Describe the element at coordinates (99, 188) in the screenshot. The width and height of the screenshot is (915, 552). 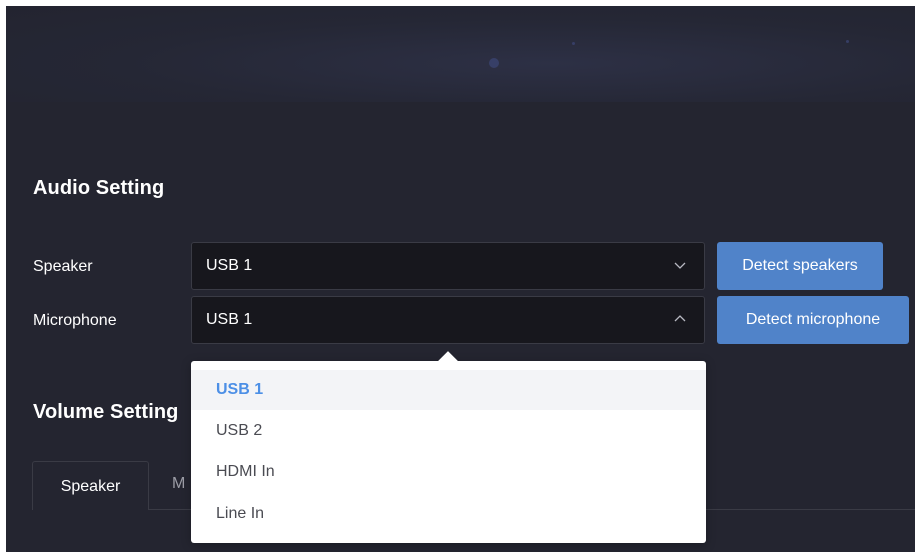
I see `audio-setting-title: Audio Setting` at that location.